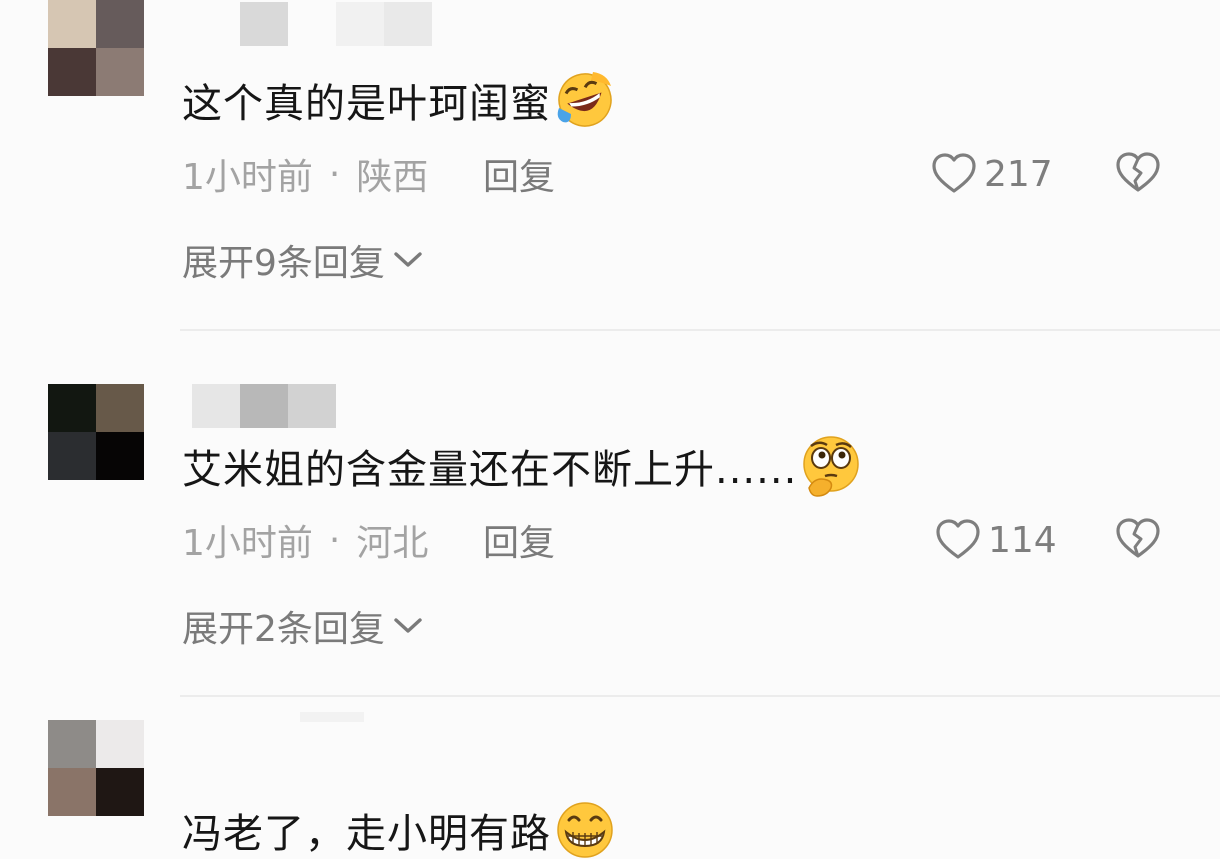  Describe the element at coordinates (584, 99) in the screenshot. I see `rolling-laughing-emoji` at that location.